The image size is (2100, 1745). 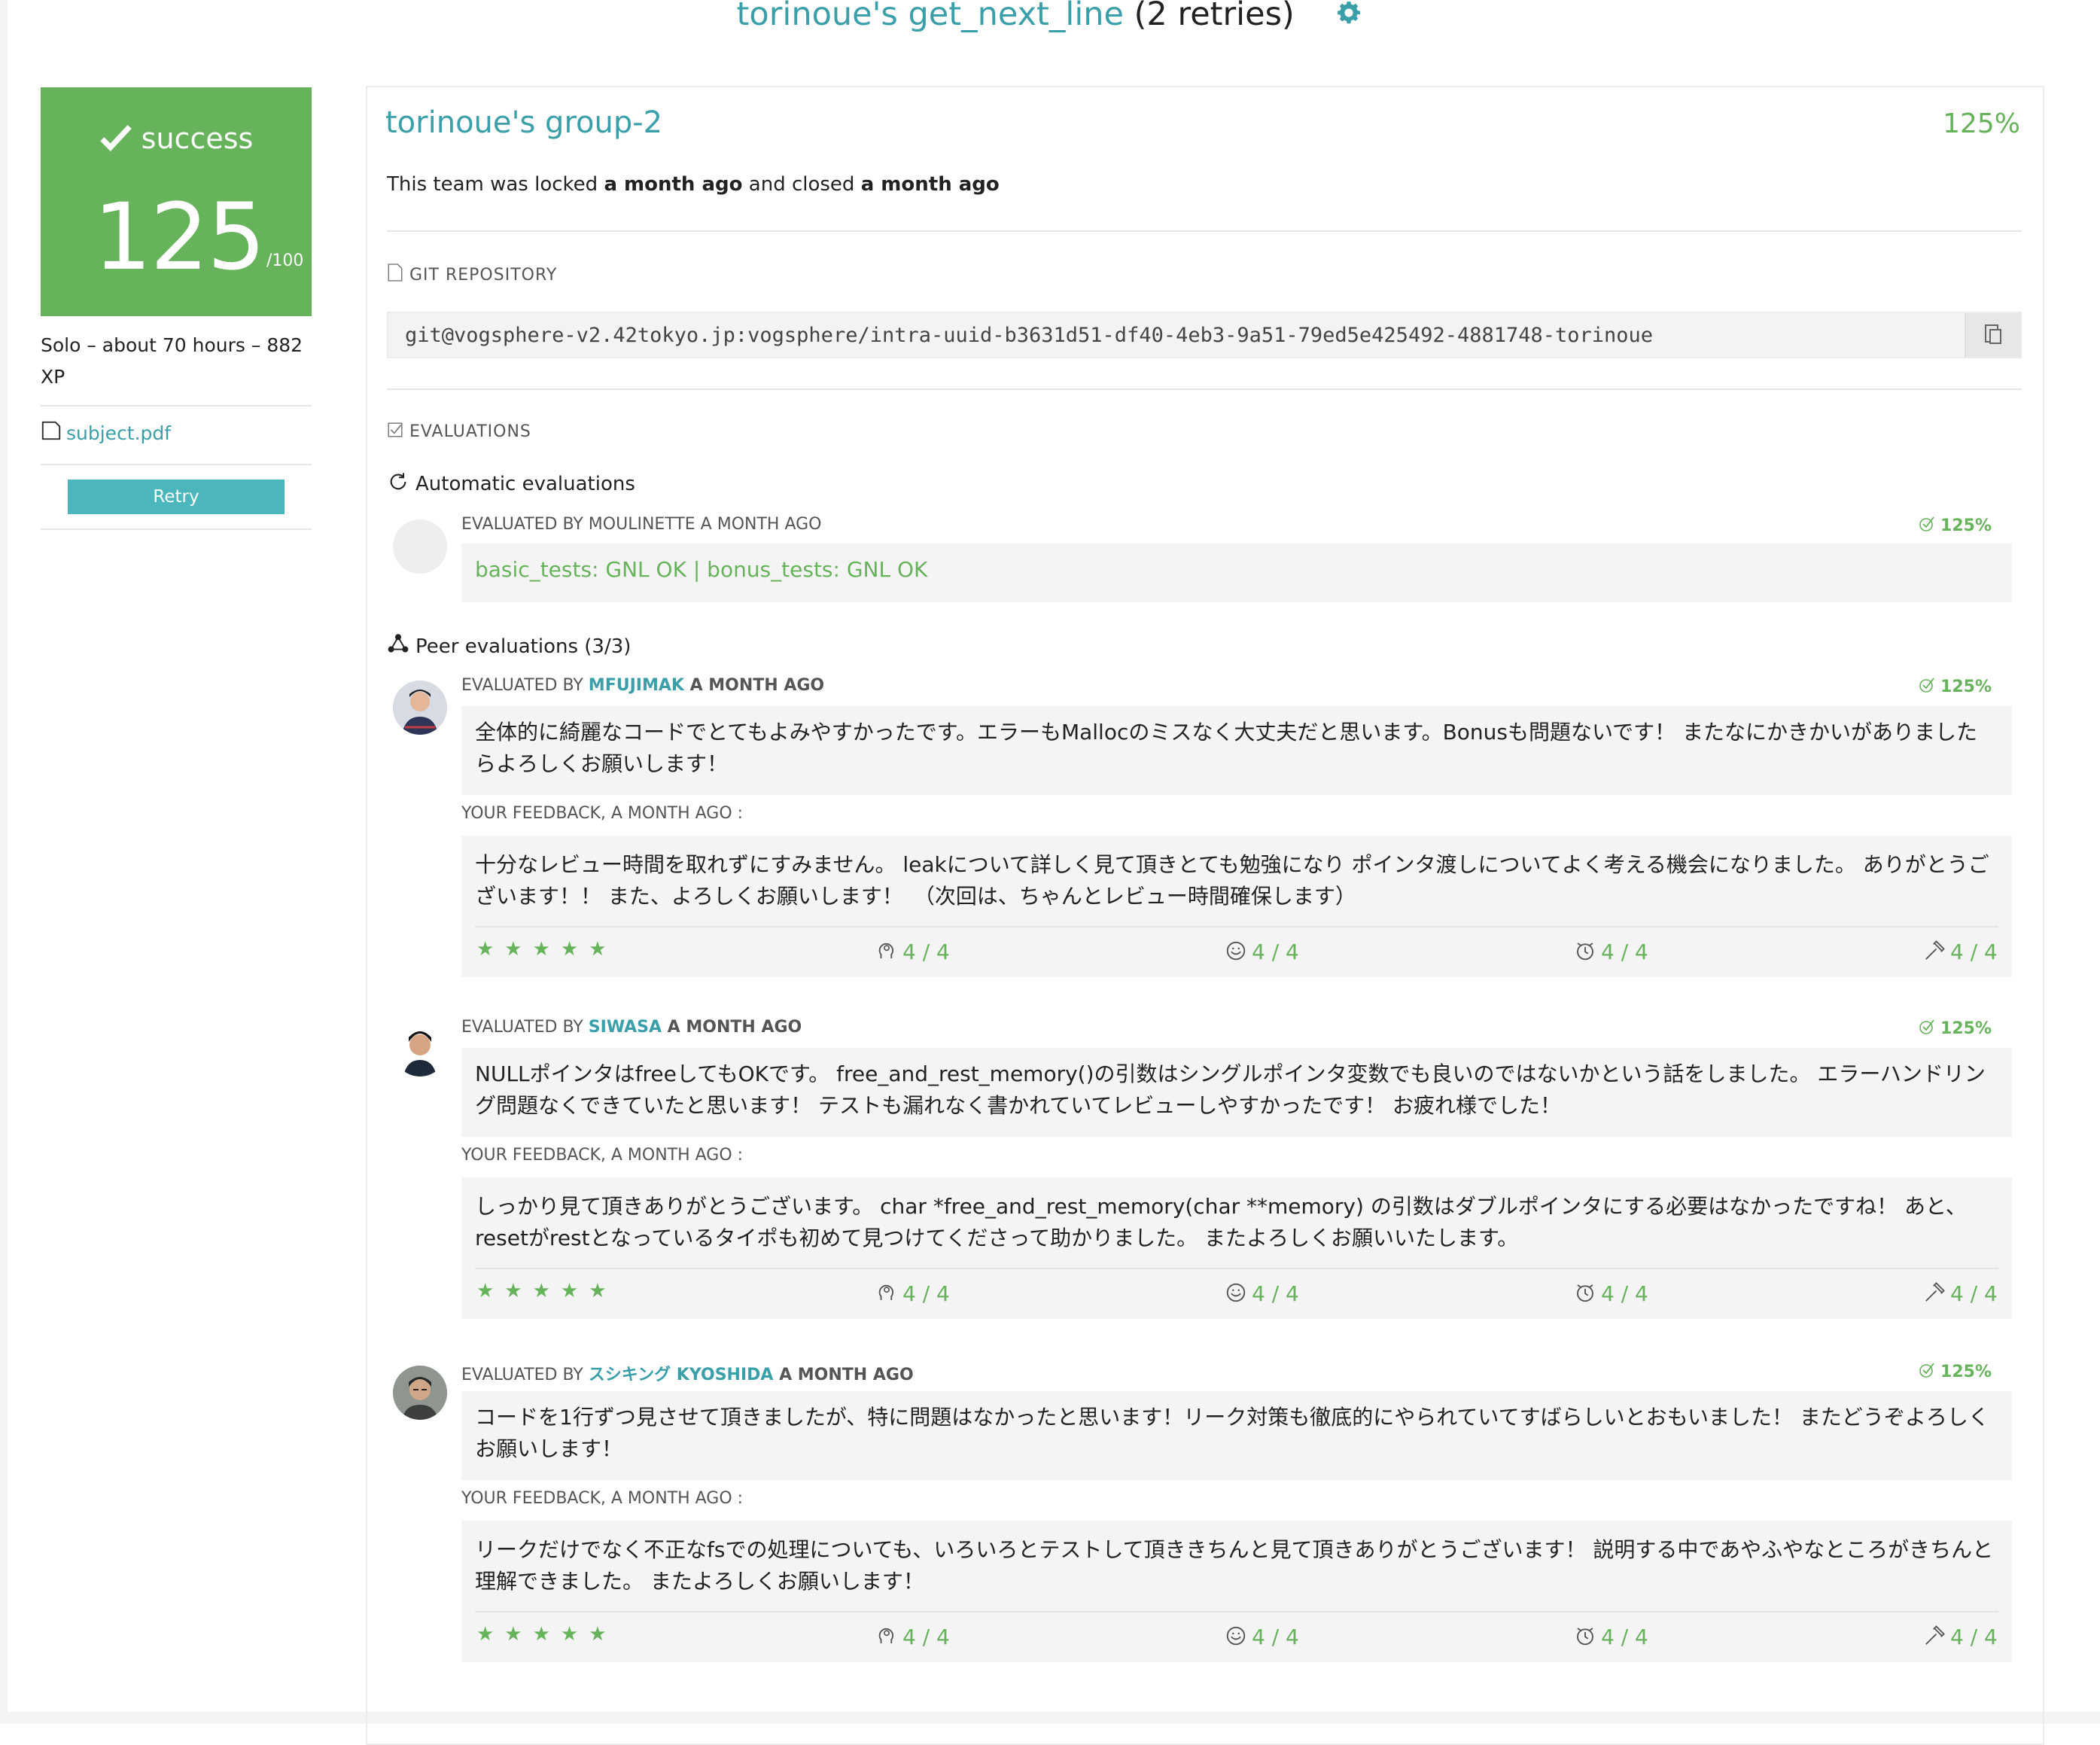 I want to click on page-title: torinoue's get_next_line (2 retries), so click(x=1050, y=21).